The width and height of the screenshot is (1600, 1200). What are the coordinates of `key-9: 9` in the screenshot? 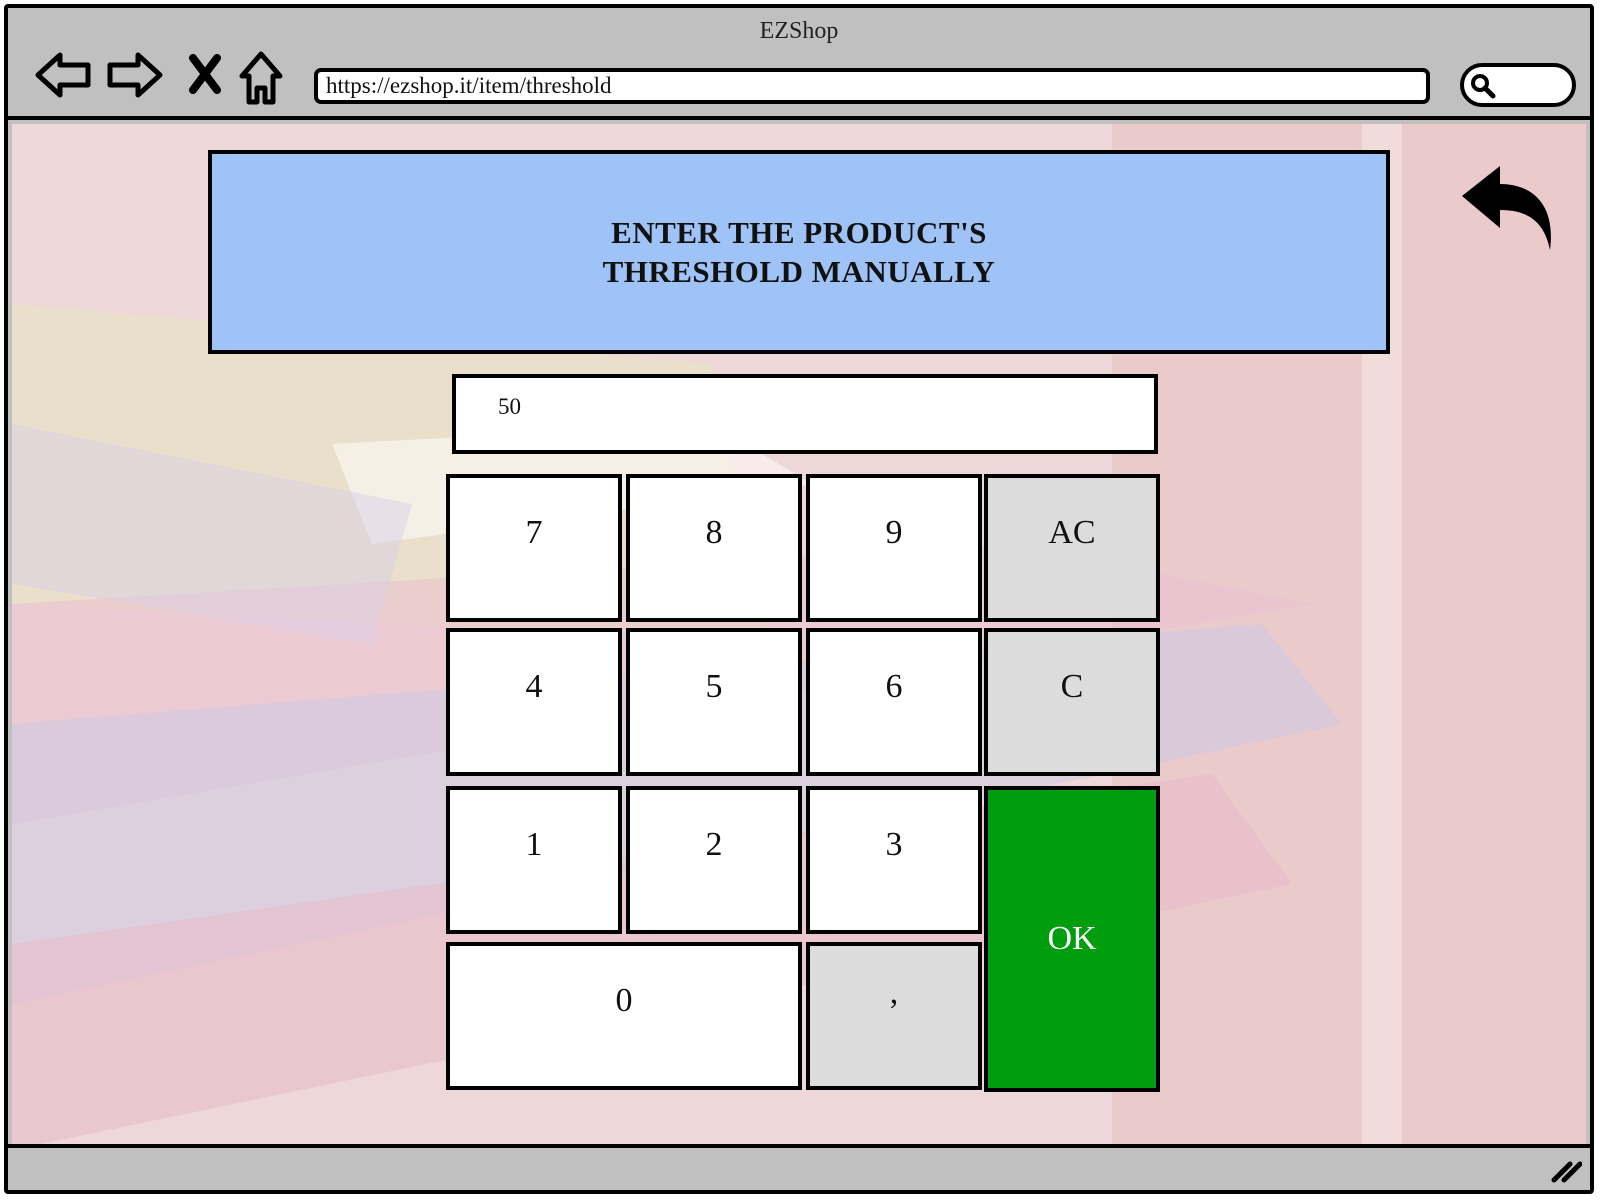 It's located at (894, 548).